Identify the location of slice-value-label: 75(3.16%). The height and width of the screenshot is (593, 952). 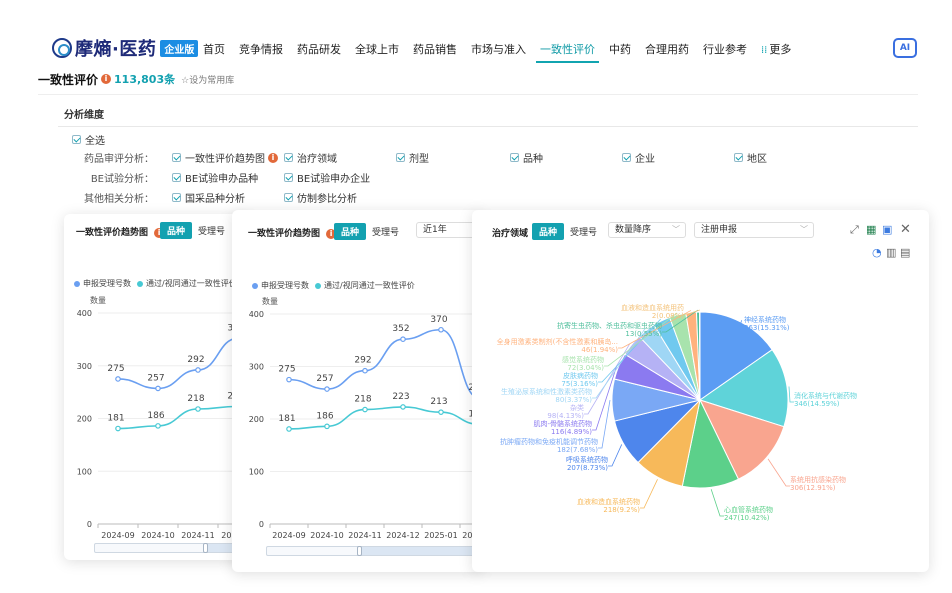
(579, 384).